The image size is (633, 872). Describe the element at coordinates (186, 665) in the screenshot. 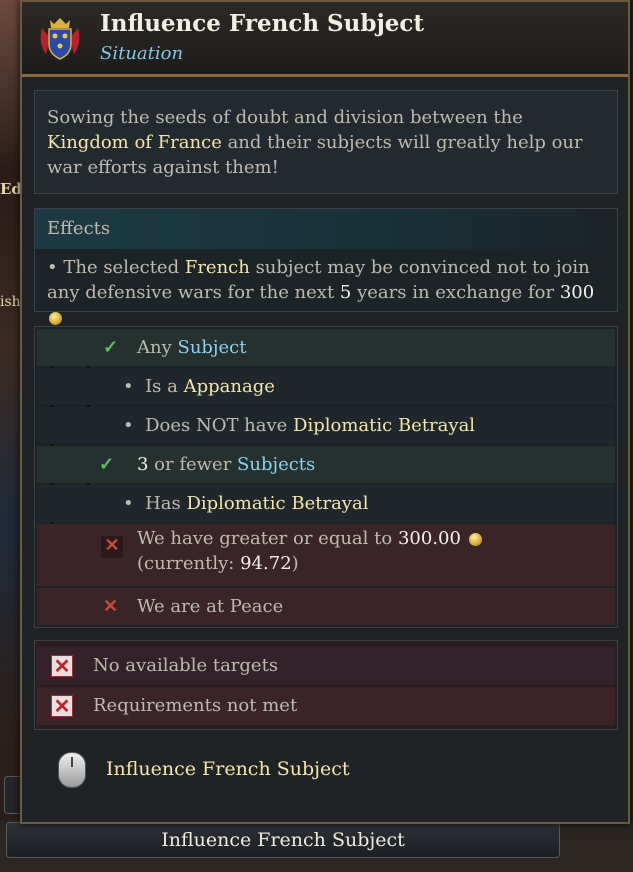

I see `status-label: No available targets` at that location.